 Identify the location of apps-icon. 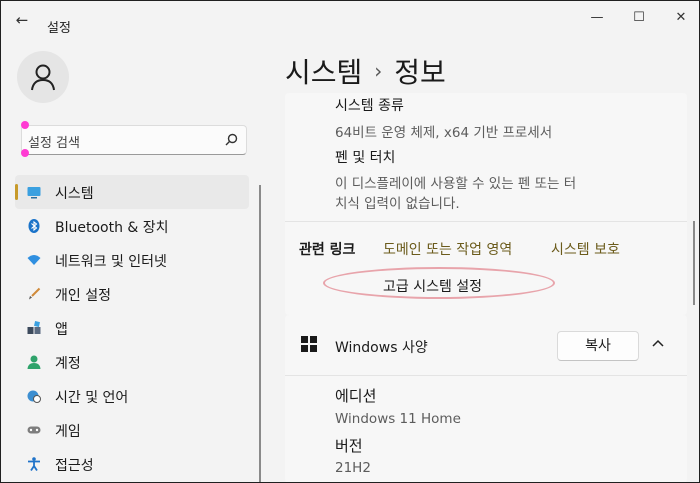
(34, 327).